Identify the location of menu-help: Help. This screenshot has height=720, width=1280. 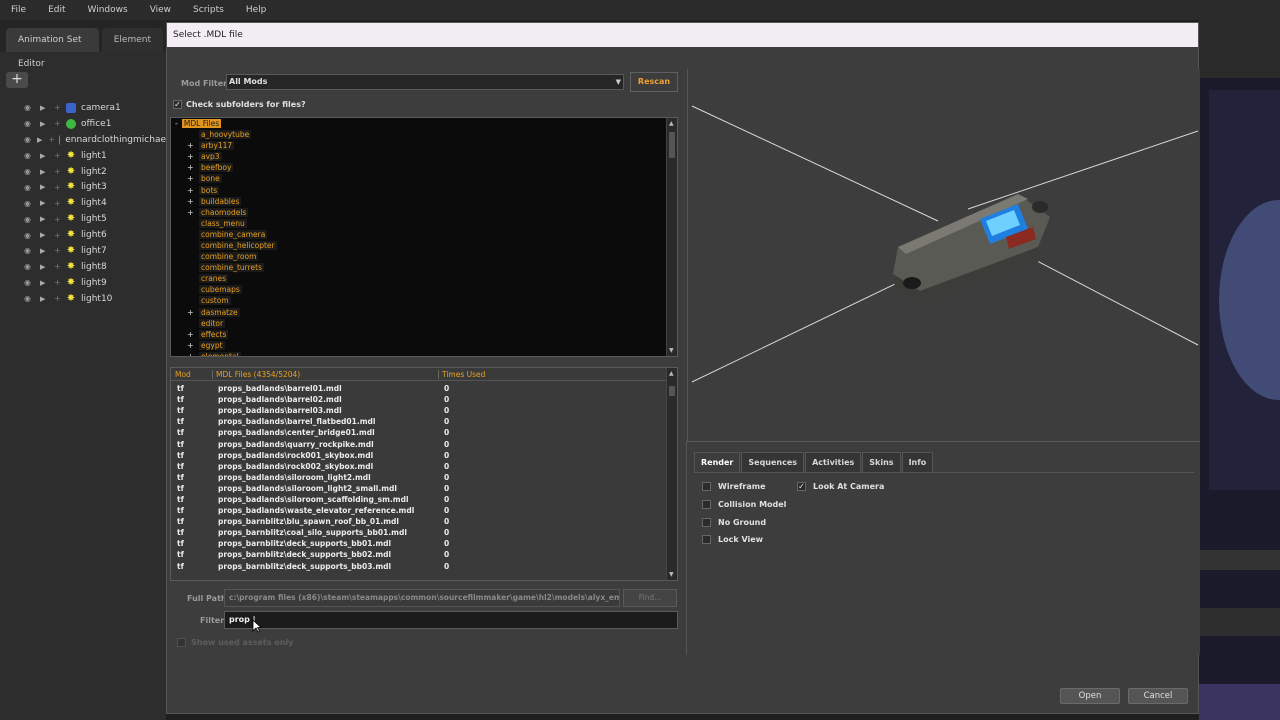
(256, 10).